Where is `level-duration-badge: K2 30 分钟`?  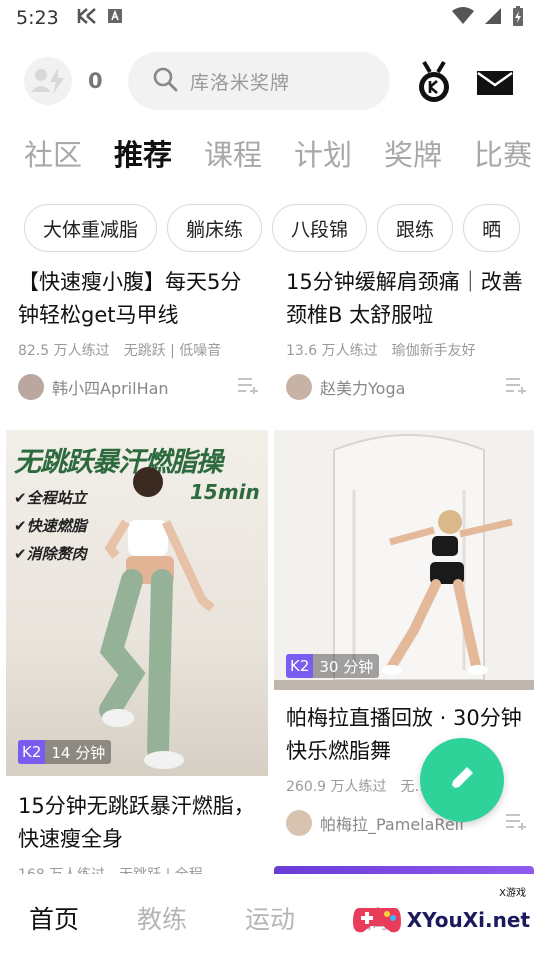 level-duration-badge: K2 30 分钟 is located at coordinates (333, 666).